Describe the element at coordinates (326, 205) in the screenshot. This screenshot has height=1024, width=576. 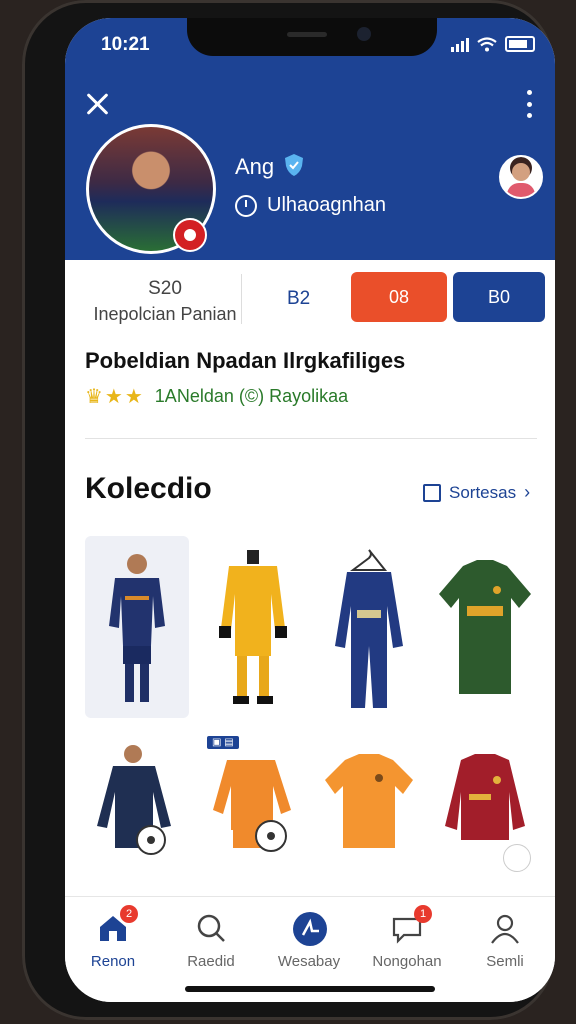
I see `profile-subtitle: Ulhaoagnhan` at that location.